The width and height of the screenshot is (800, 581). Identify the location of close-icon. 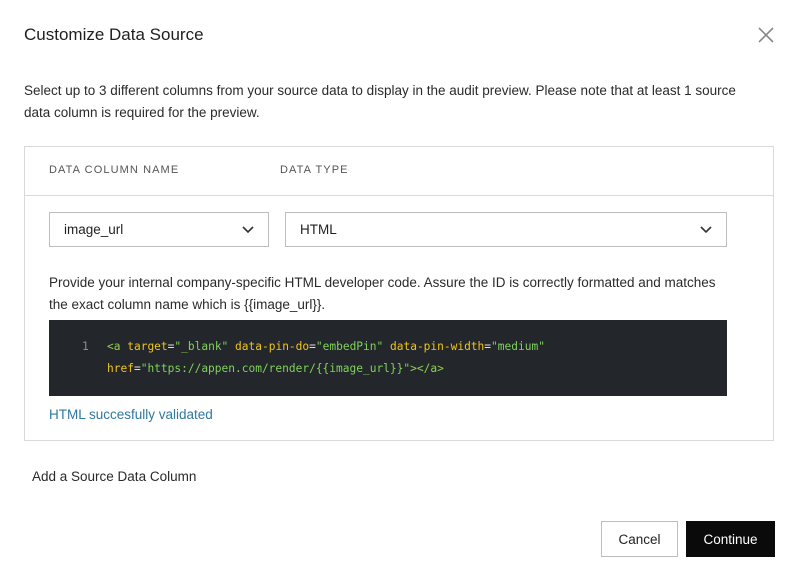
(766, 35).